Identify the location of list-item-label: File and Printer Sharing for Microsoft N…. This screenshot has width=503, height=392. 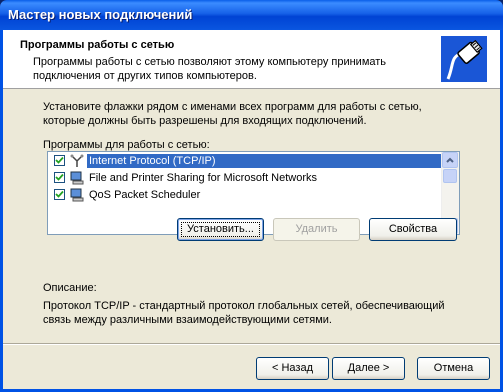
(203, 178).